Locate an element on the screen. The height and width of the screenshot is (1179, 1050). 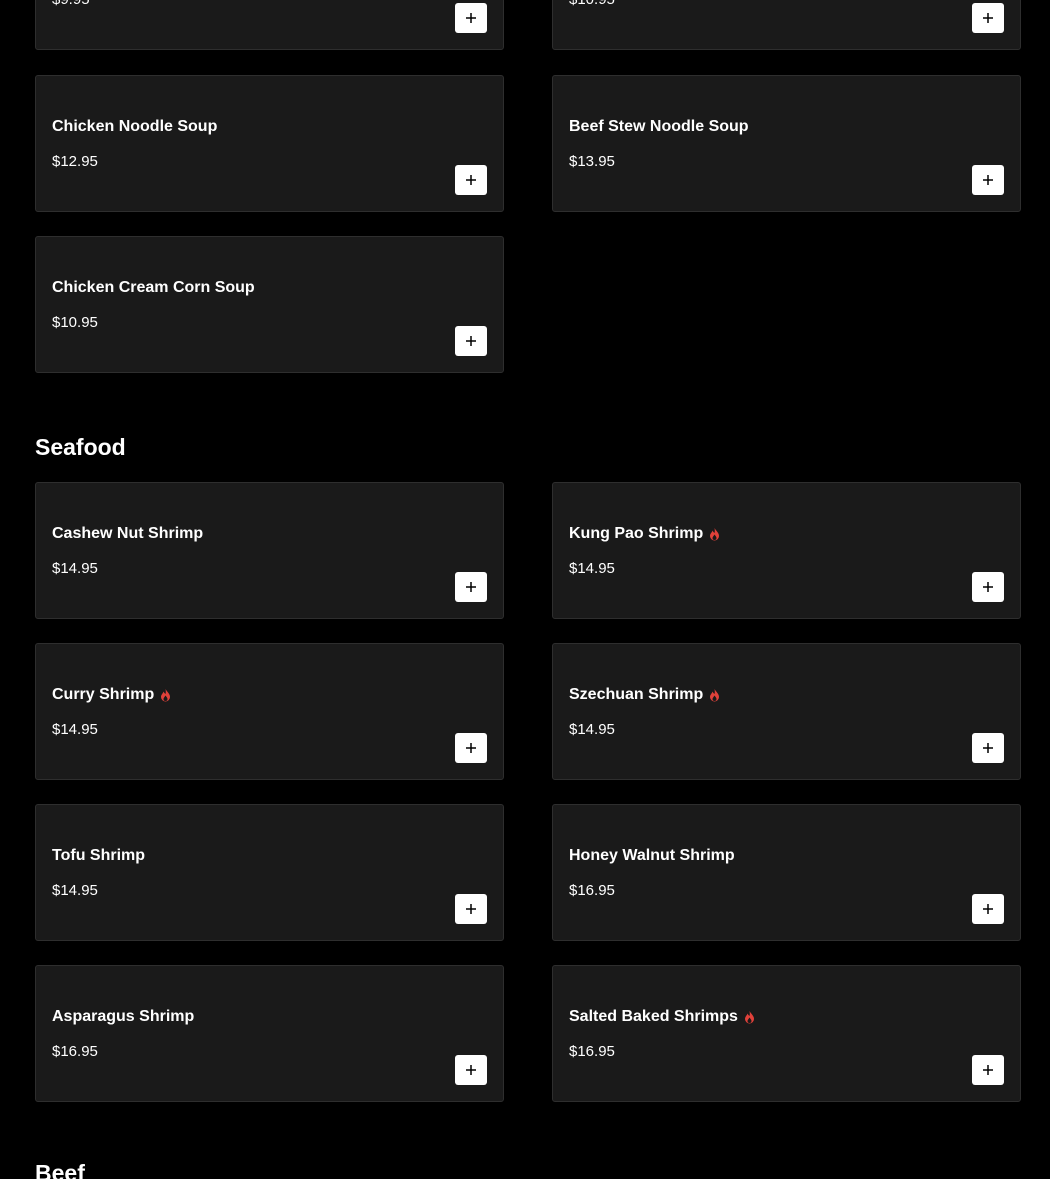
item-name: Cashew Nut Shrimp is located at coordinates (127, 534).